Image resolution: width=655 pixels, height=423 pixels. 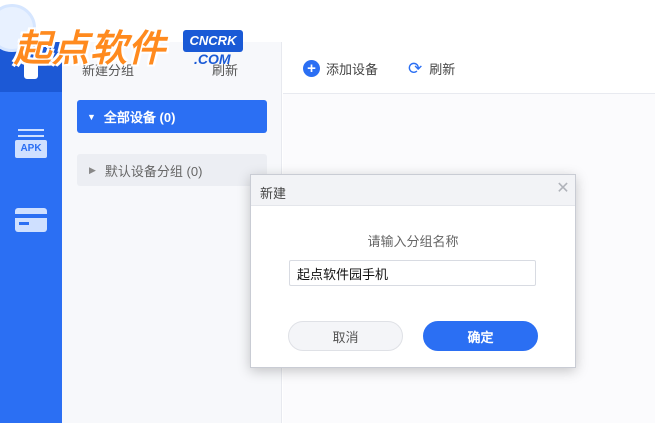 I want to click on close-icon: ✕, so click(x=563, y=189).